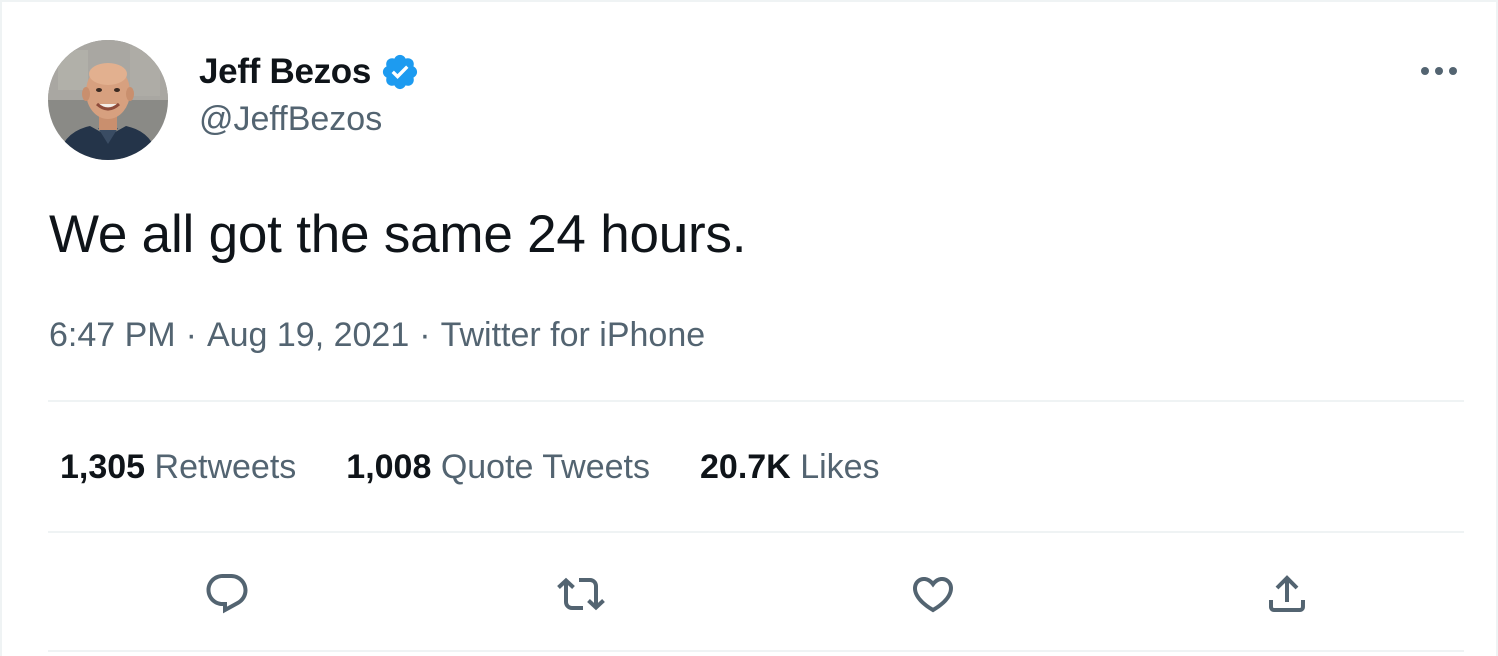  I want to click on reply-button, so click(227, 594).